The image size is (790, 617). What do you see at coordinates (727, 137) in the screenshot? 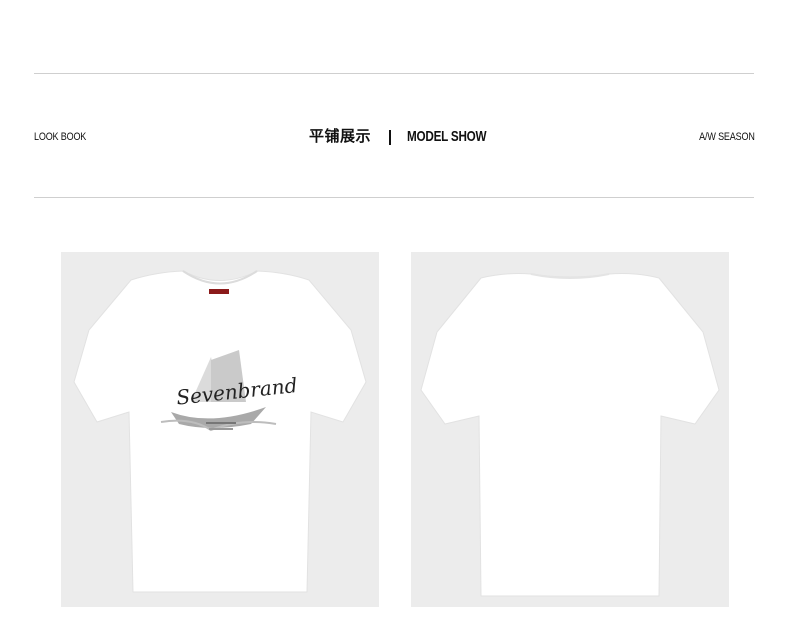
I see `season-label: A/W SEASON` at bounding box center [727, 137].